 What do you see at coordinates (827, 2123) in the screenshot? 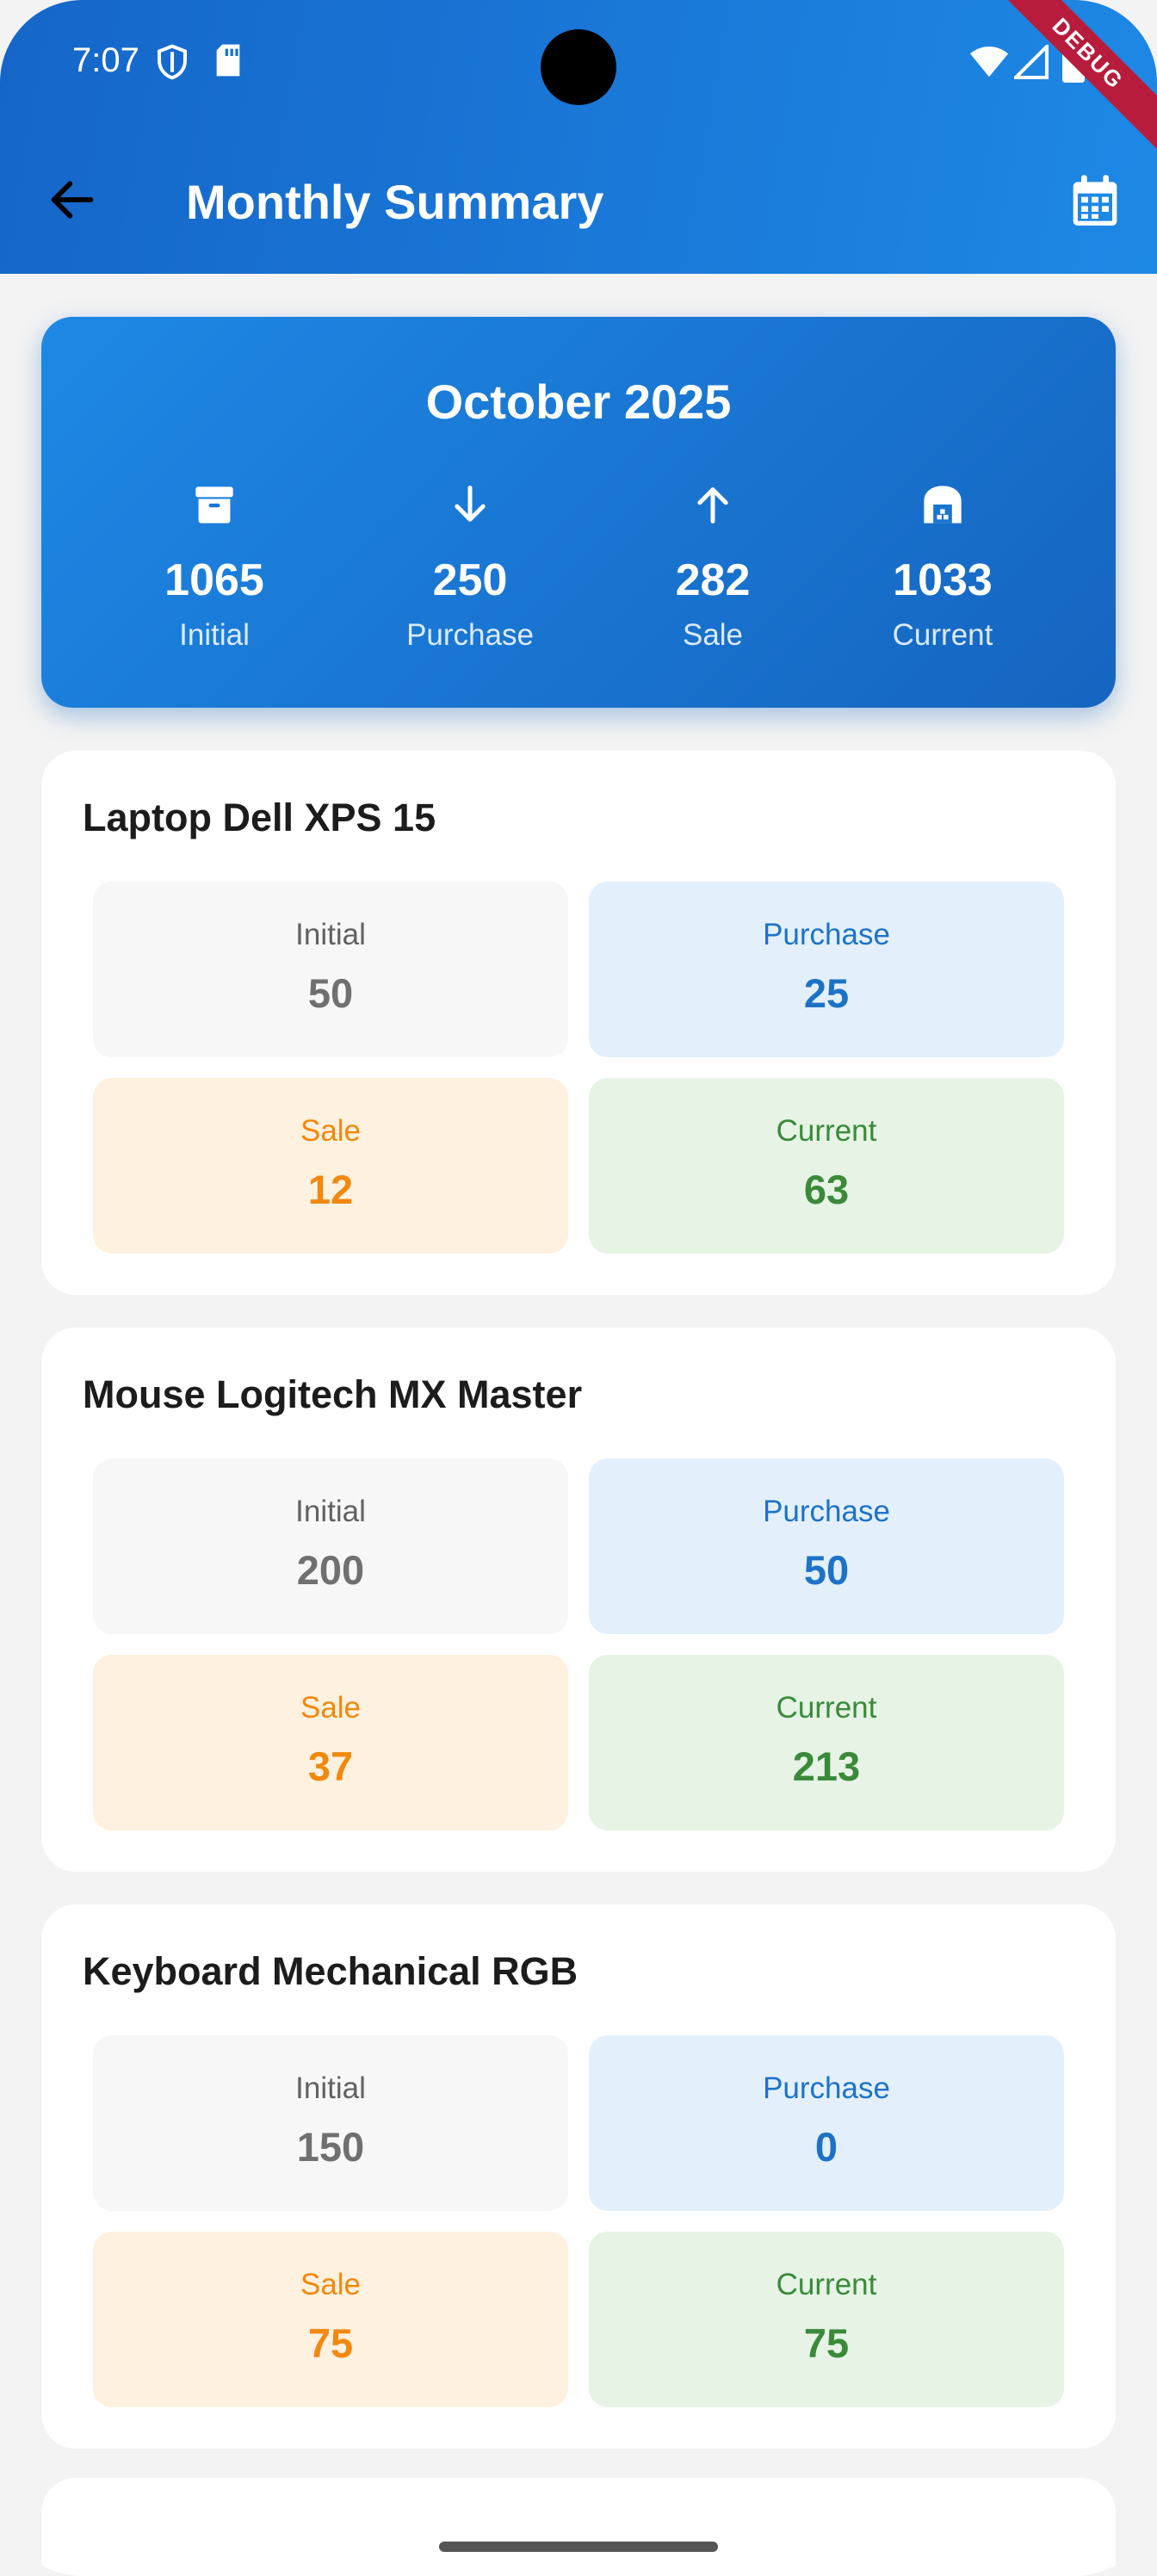
I see `purchase-tile: Purchase 0` at bounding box center [827, 2123].